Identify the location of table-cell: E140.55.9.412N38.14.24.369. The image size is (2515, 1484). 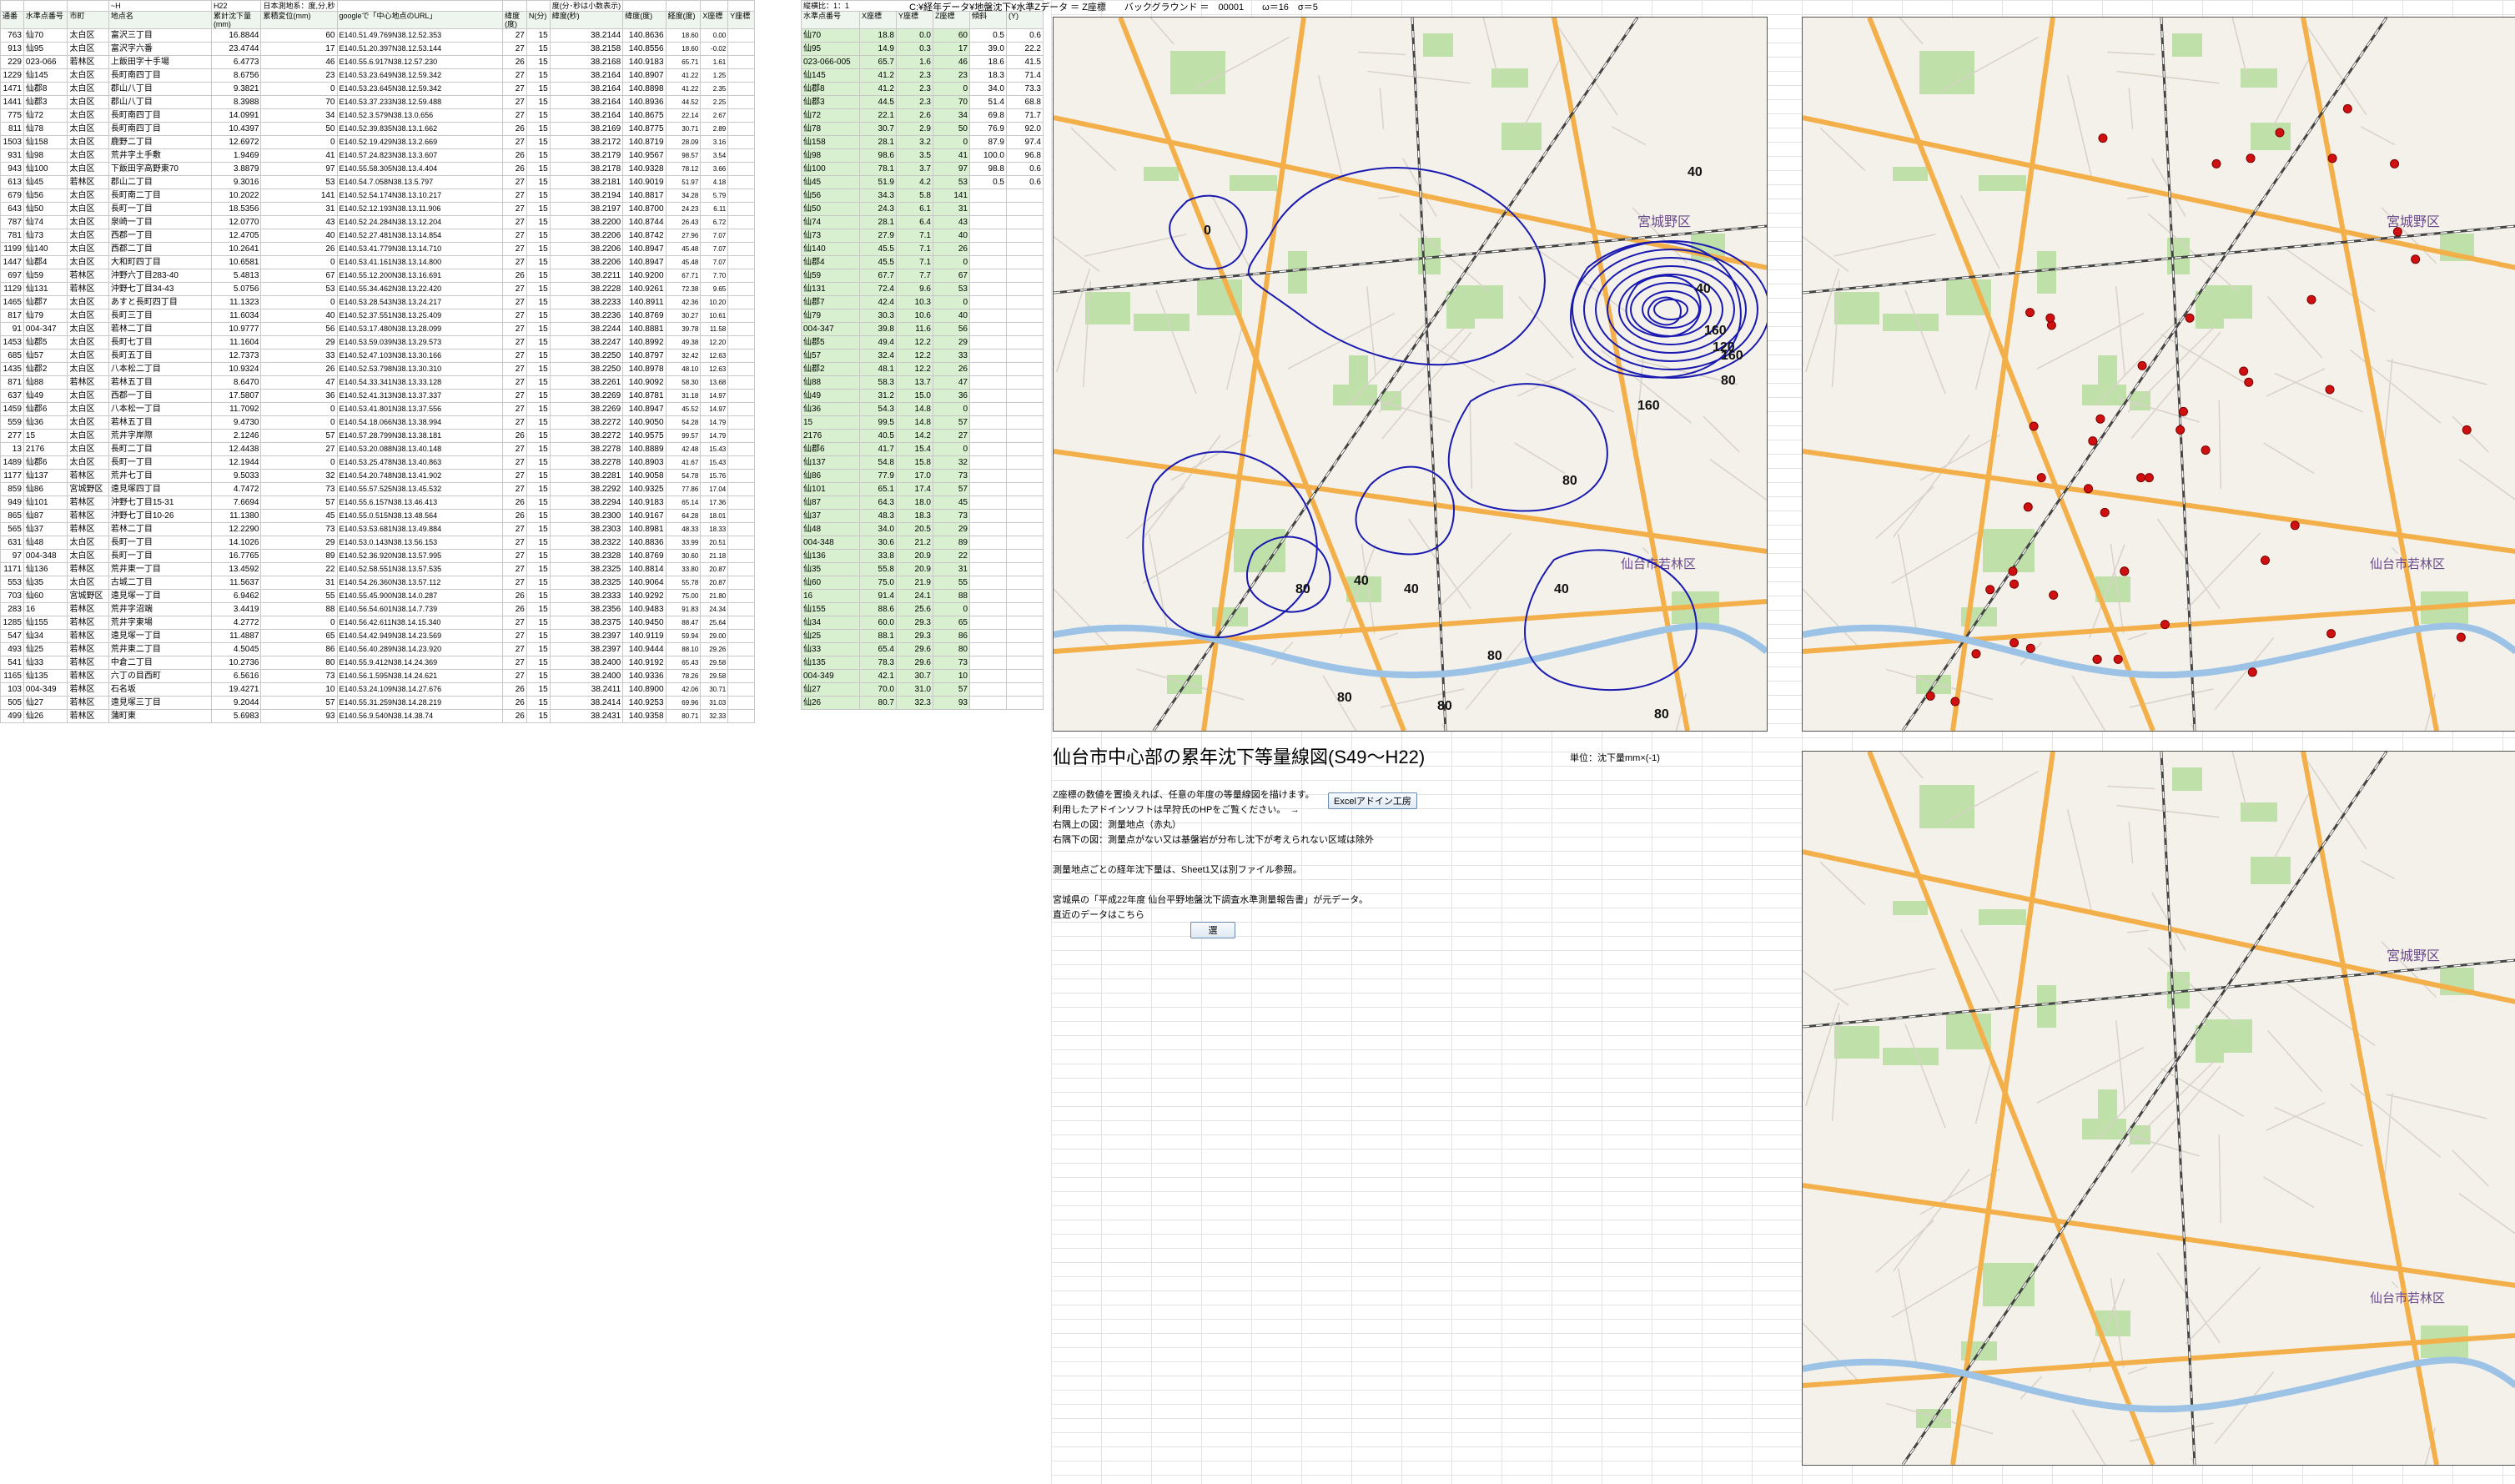
(420, 663).